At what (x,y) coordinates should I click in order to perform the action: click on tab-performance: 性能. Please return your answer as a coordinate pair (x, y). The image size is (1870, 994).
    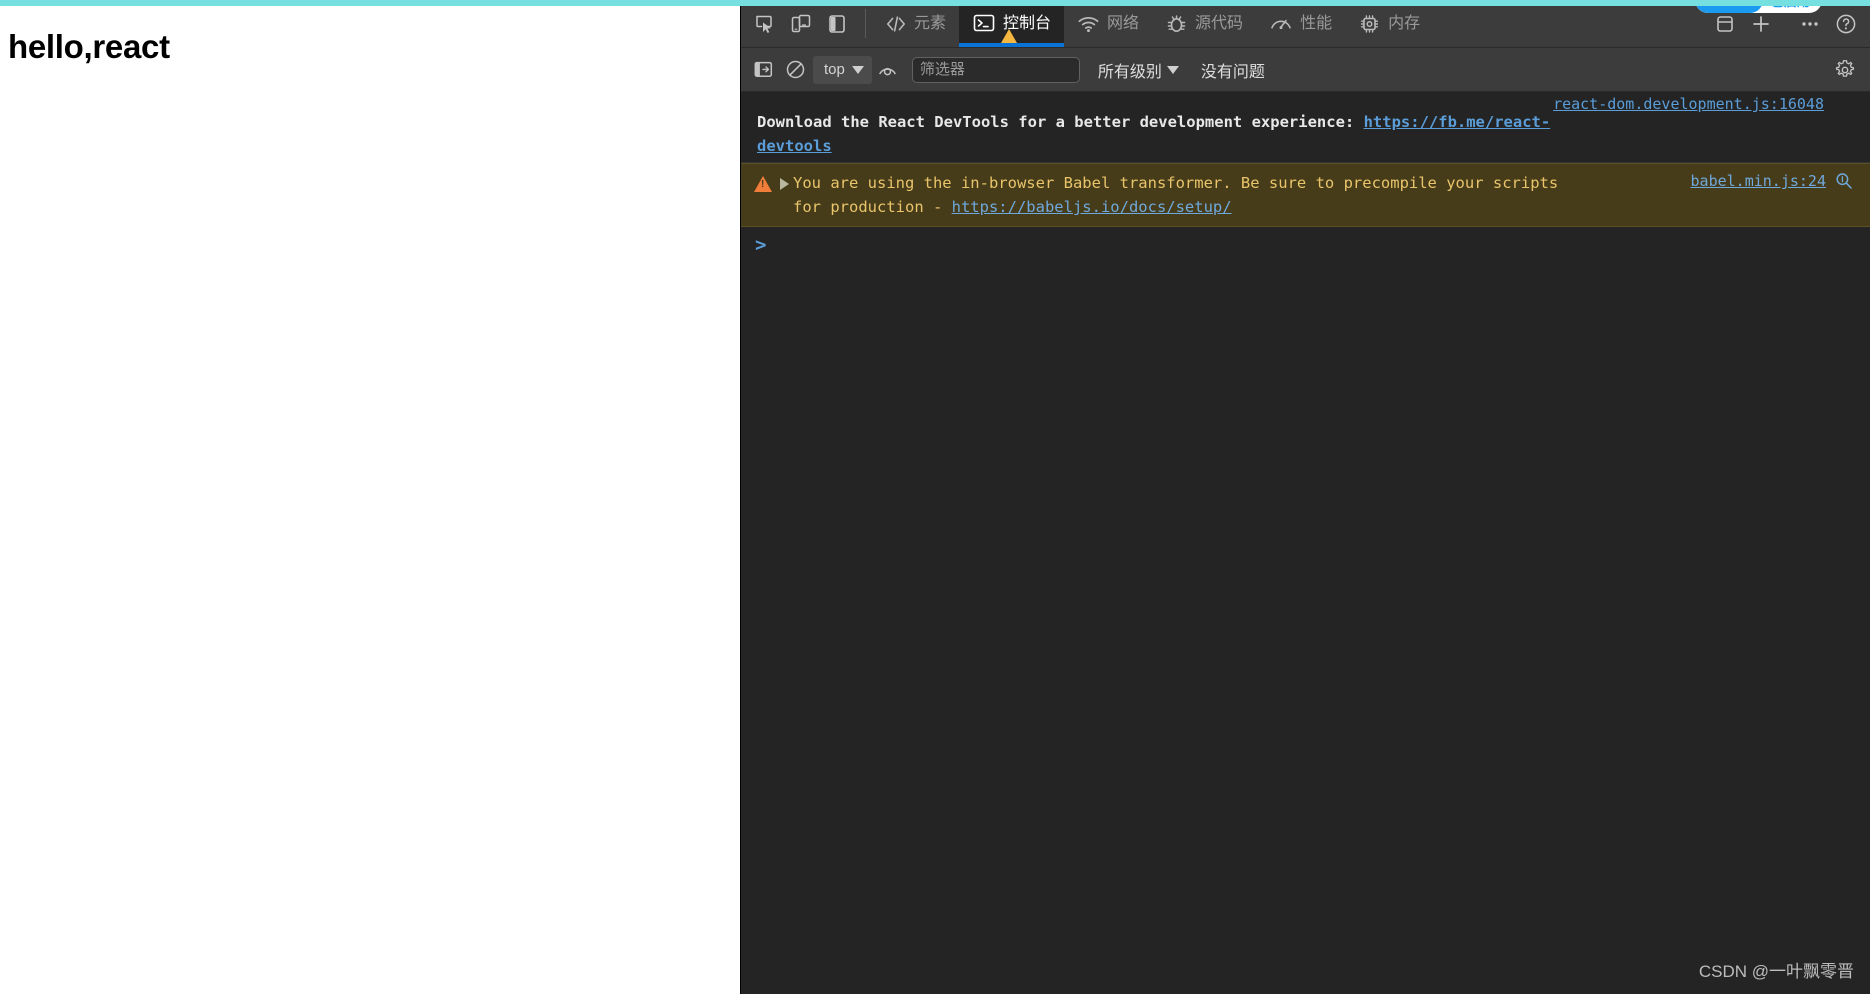
    Looking at the image, I should click on (1300, 23).